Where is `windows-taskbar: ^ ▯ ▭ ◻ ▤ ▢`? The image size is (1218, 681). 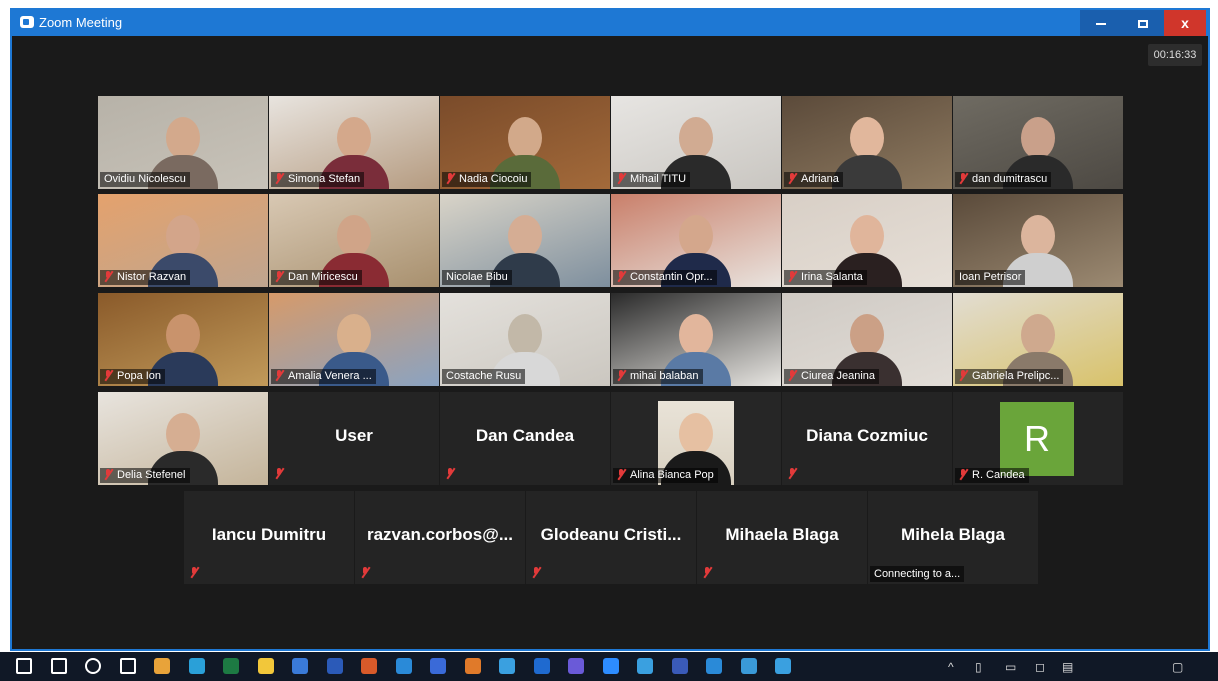
windows-taskbar: ^ ▯ ▭ ◻ ▤ ▢ is located at coordinates (609, 666).